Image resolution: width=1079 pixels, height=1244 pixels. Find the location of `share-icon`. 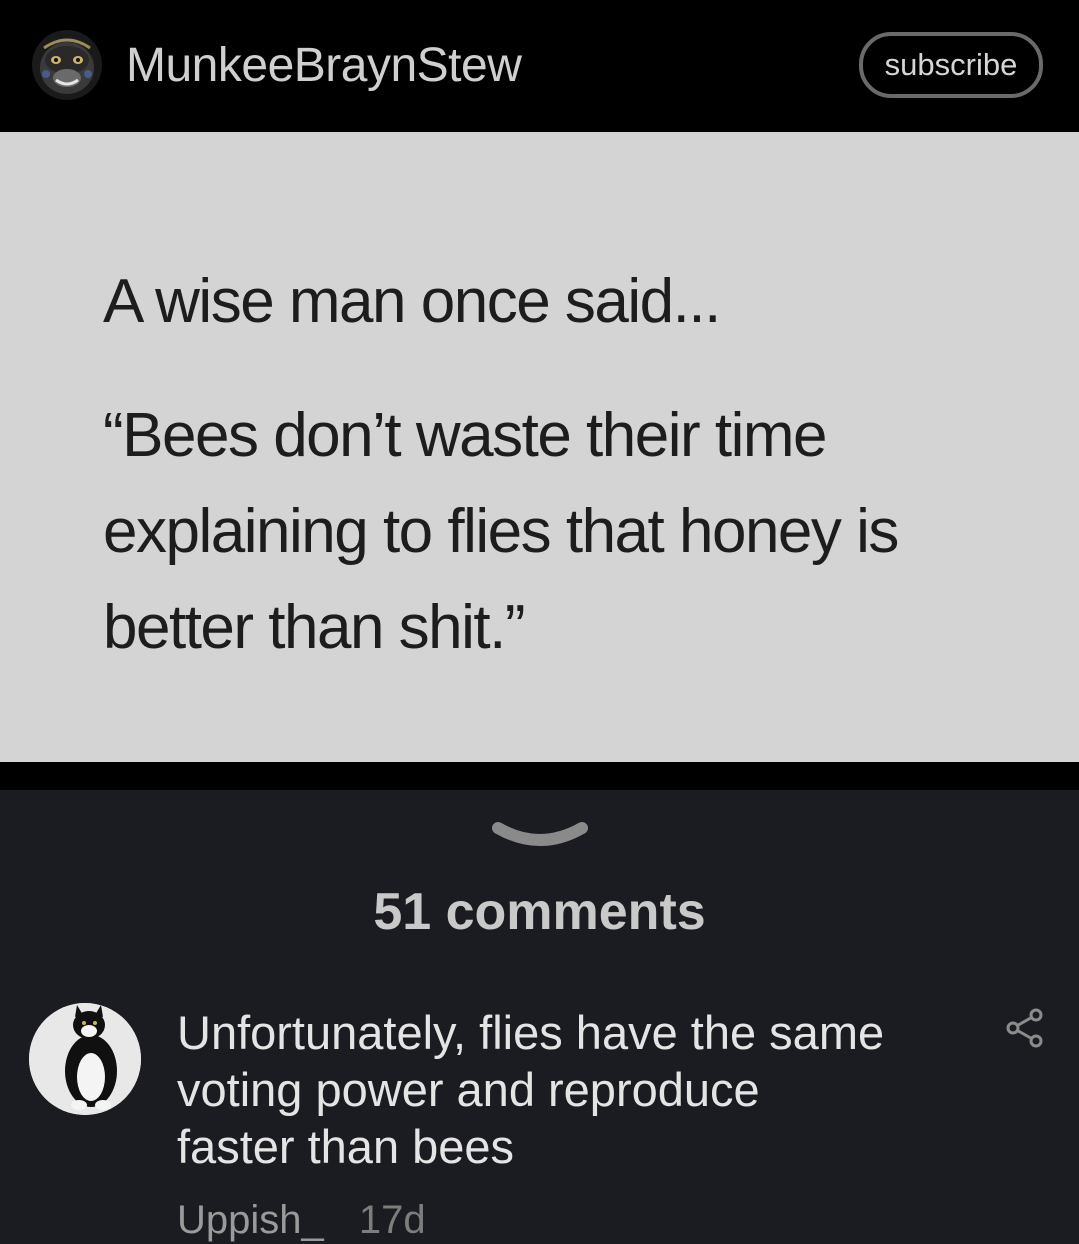

share-icon is located at coordinates (1024, 1028).